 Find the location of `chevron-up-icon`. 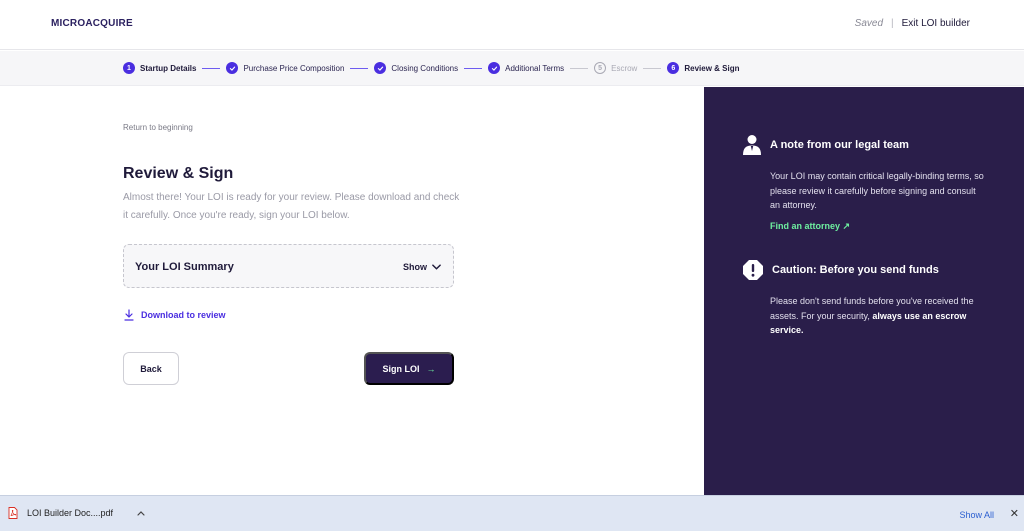

chevron-up-icon is located at coordinates (141, 513).